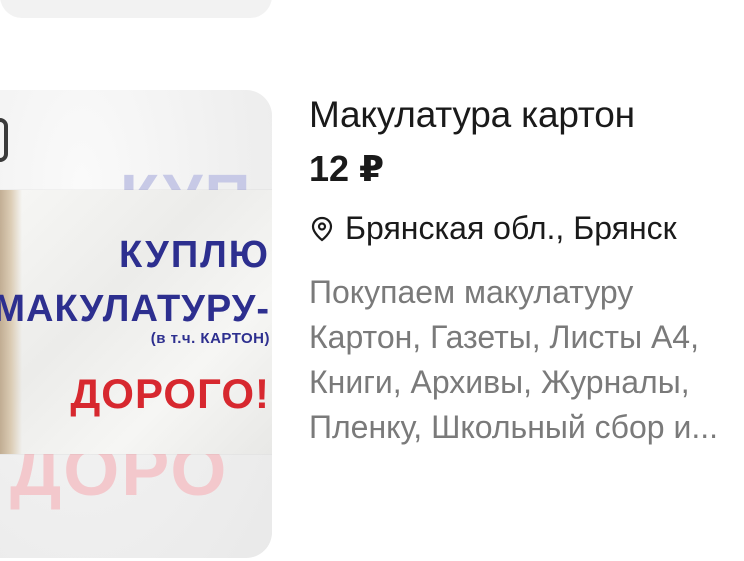 This screenshot has height=561, width=744. I want to click on poster-line-cardboard: (в т.ч. КАРТОН), so click(210, 338).